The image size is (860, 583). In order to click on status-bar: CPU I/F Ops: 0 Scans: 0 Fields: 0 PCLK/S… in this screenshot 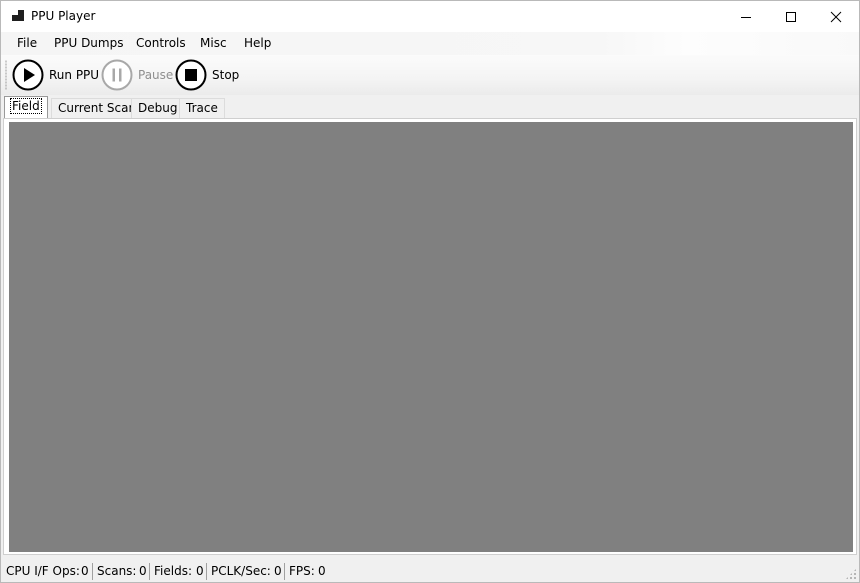, I will do `click(430, 571)`.